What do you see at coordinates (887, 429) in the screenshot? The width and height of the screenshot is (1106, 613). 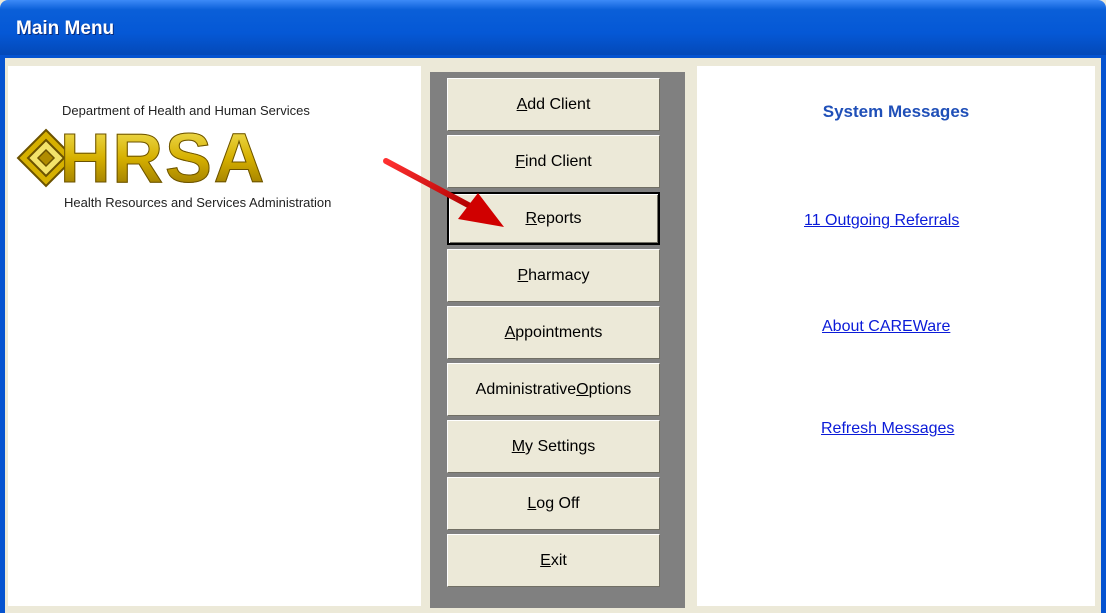 I see `refresh-messages-link: Refresh Messages` at bounding box center [887, 429].